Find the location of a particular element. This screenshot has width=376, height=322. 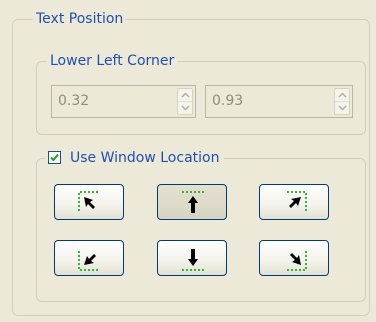

x-coordinate-spinbox: 0.32 is located at coordinates (123, 101).